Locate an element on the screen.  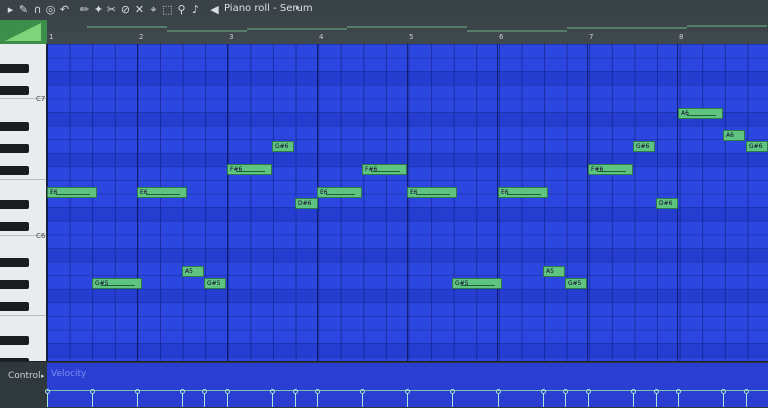
select-icon: ⌖ is located at coordinates (153, 9).